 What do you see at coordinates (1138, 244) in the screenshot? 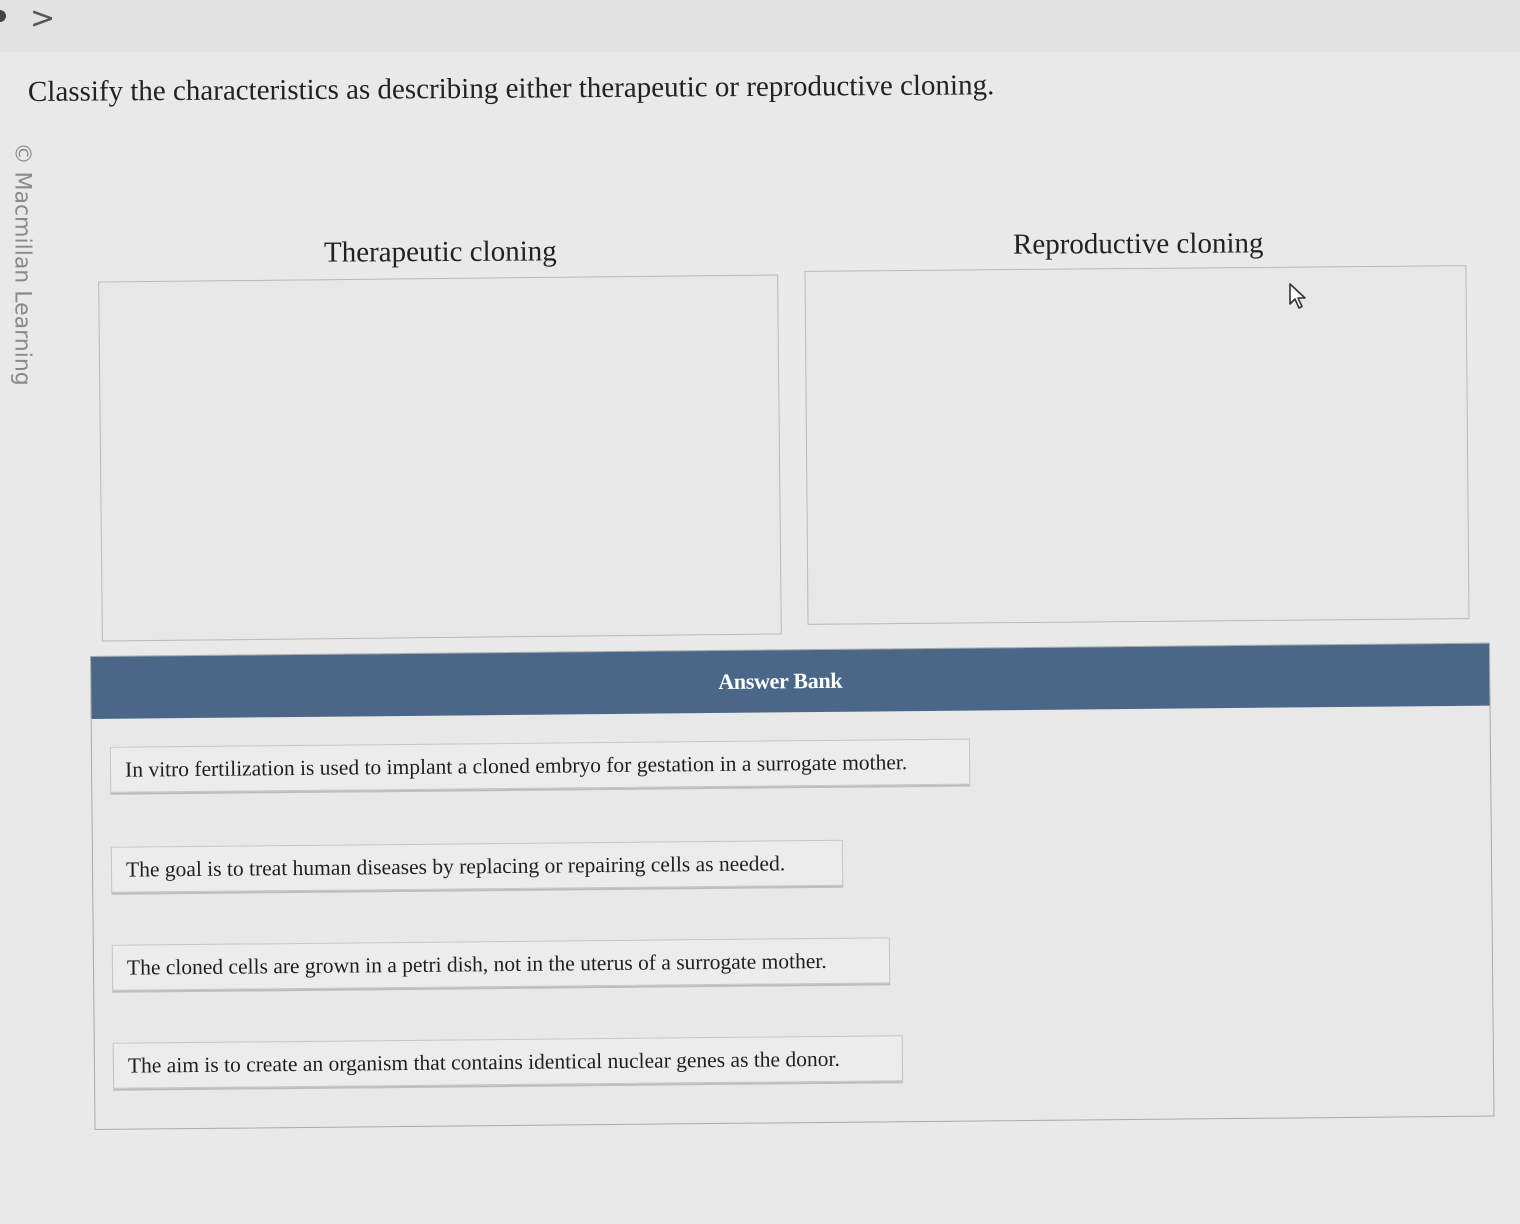
I see `category-label-reproductive: Reproductive cloning` at bounding box center [1138, 244].